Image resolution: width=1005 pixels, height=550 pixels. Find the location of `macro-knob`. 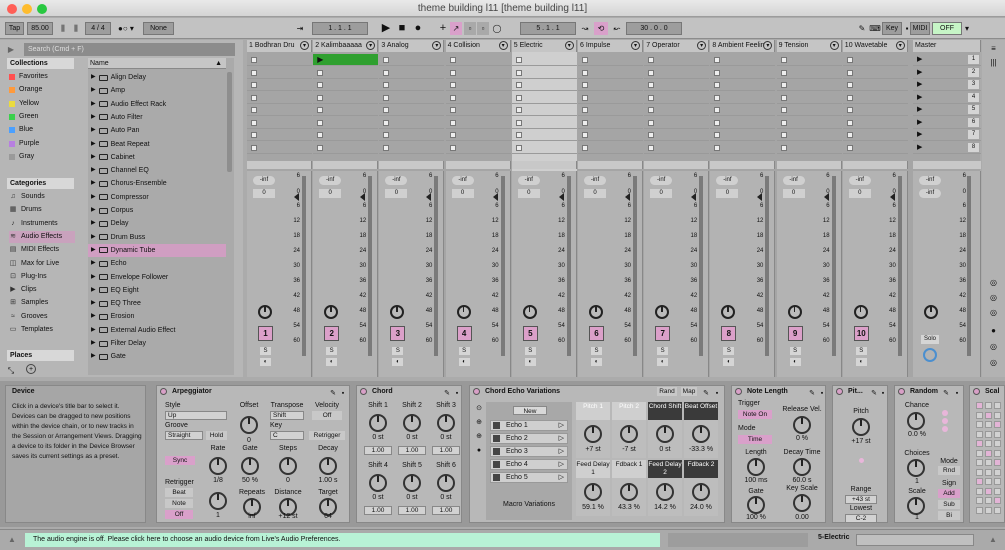

macro-knob is located at coordinates (665, 492).